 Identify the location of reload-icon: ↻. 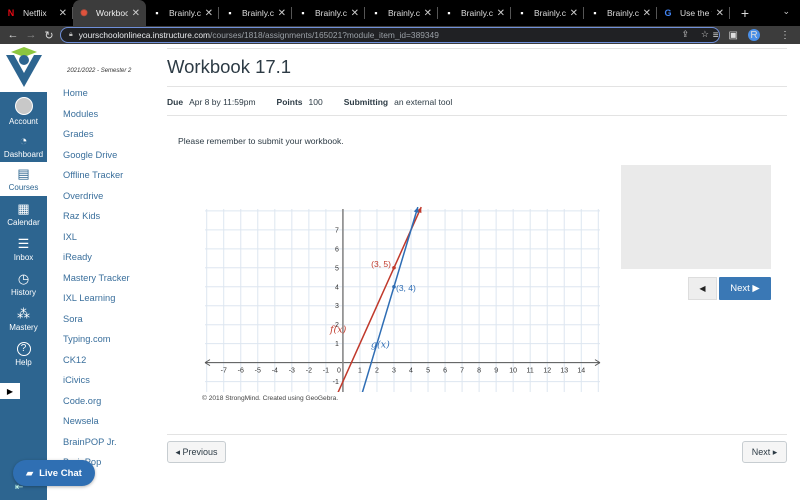
(49, 35).